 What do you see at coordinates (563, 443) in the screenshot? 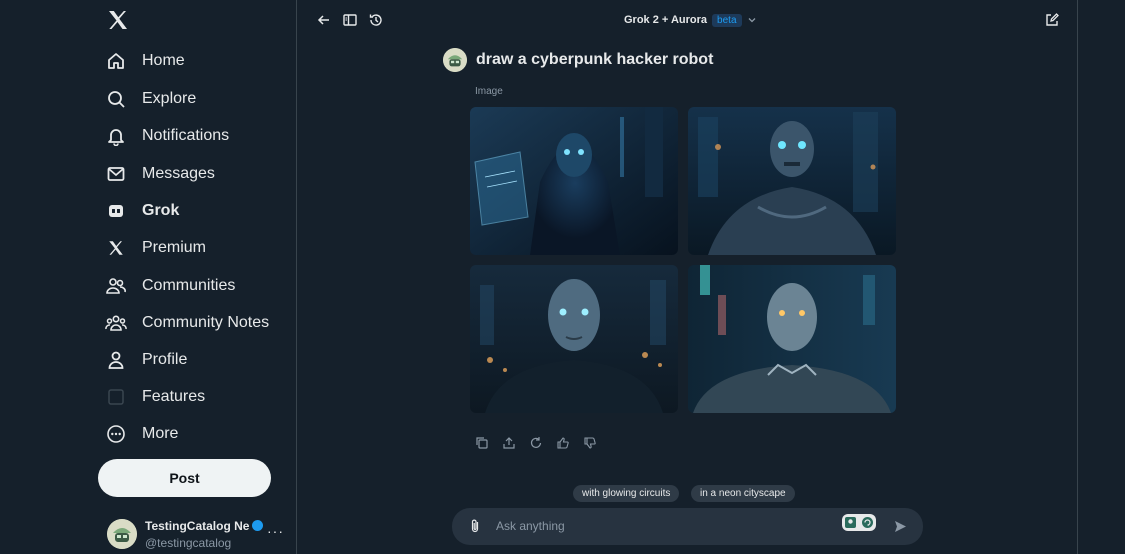
I see `thumbs-up-icon` at bounding box center [563, 443].